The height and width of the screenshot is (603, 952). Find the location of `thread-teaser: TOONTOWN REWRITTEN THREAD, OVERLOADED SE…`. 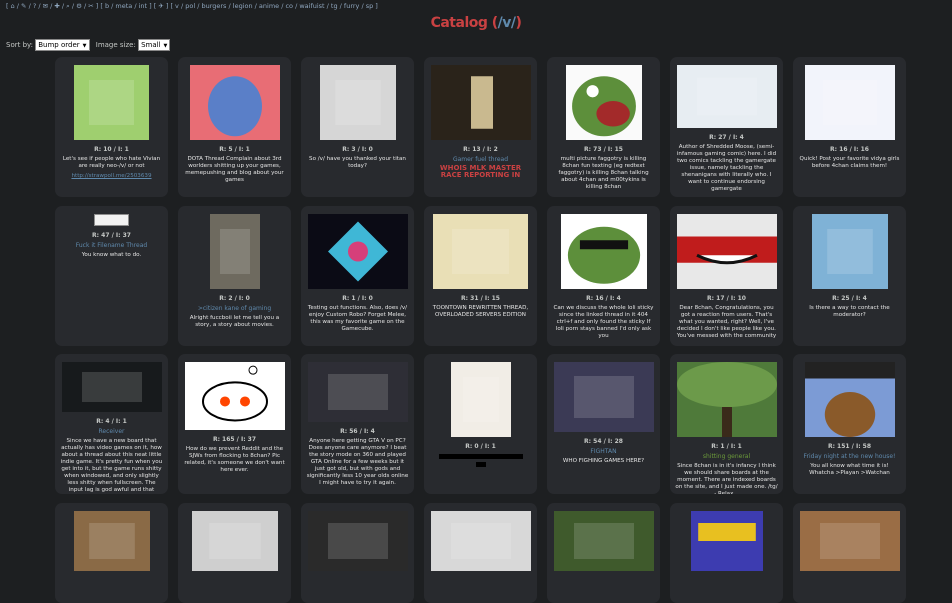

thread-teaser: TOONTOWN REWRITTEN THREAD, OVERLOADED SE… is located at coordinates (480, 311).